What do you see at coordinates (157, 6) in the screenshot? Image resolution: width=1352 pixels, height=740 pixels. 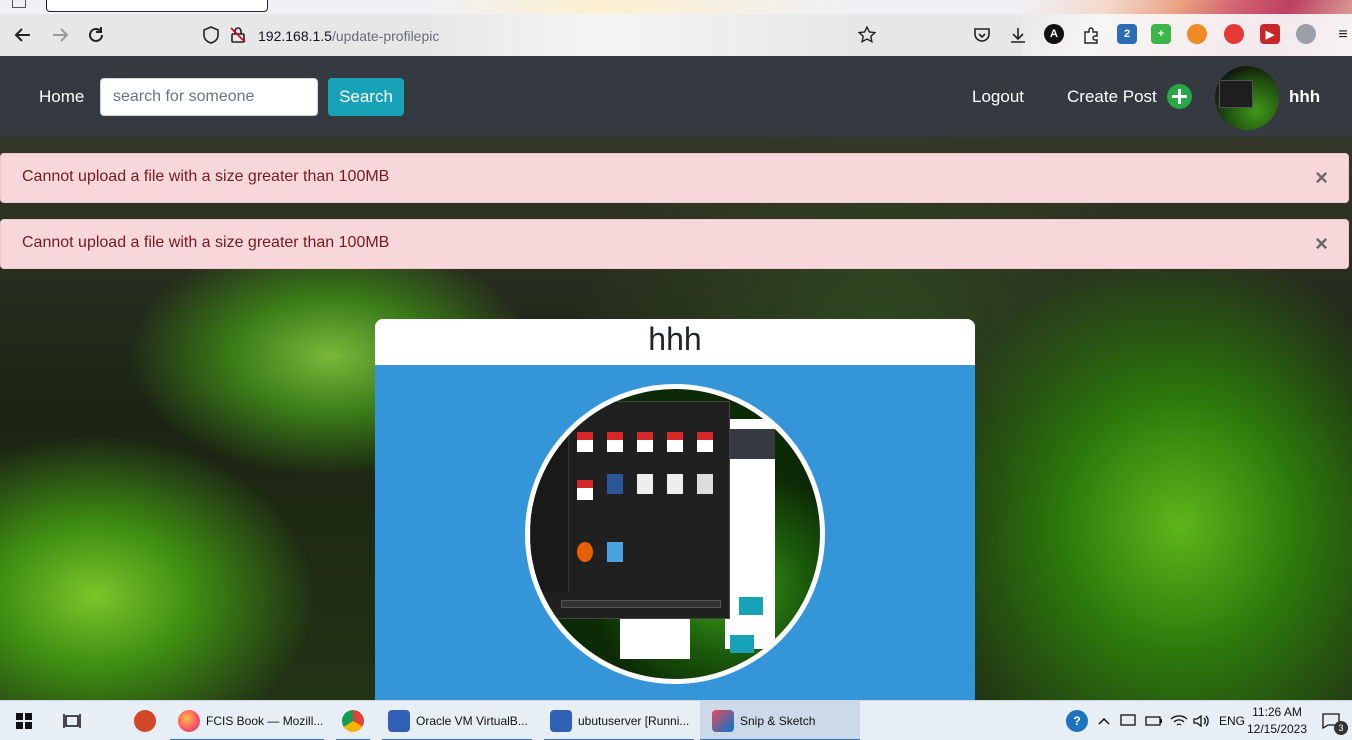 I see `browser-tab-active` at bounding box center [157, 6].